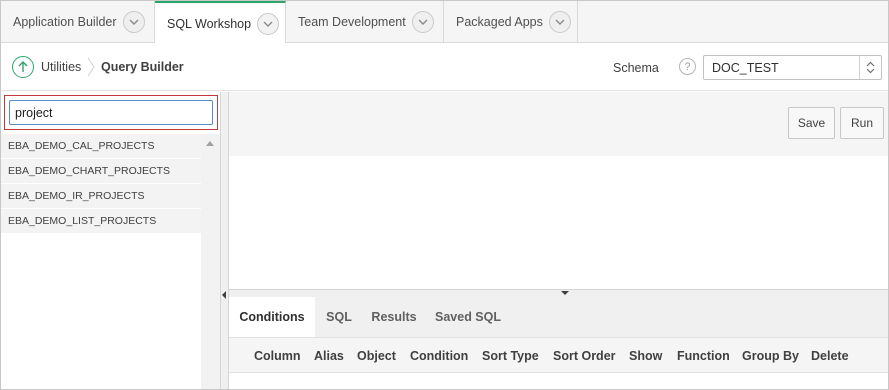 The image size is (889, 390). Describe the element at coordinates (811, 123) in the screenshot. I see `save-button: Save` at that location.